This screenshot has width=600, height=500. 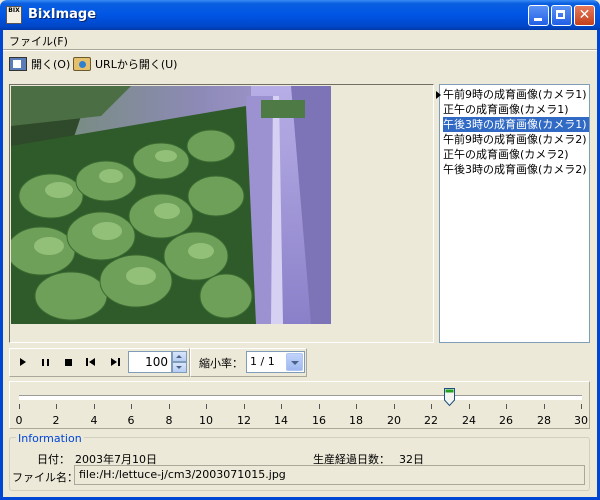 I want to click on open-file-icon, so click(x=18, y=64).